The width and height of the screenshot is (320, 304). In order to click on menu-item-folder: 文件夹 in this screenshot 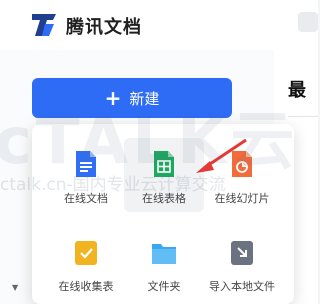, I will do `click(164, 263)`.